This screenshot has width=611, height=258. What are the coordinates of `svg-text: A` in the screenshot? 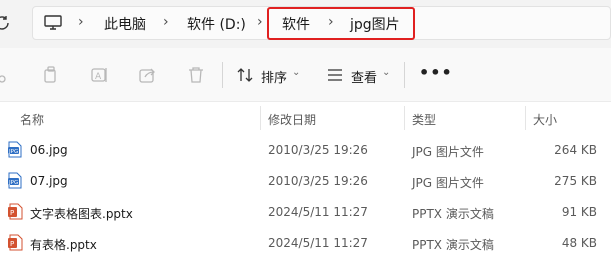 It's located at (98, 77).